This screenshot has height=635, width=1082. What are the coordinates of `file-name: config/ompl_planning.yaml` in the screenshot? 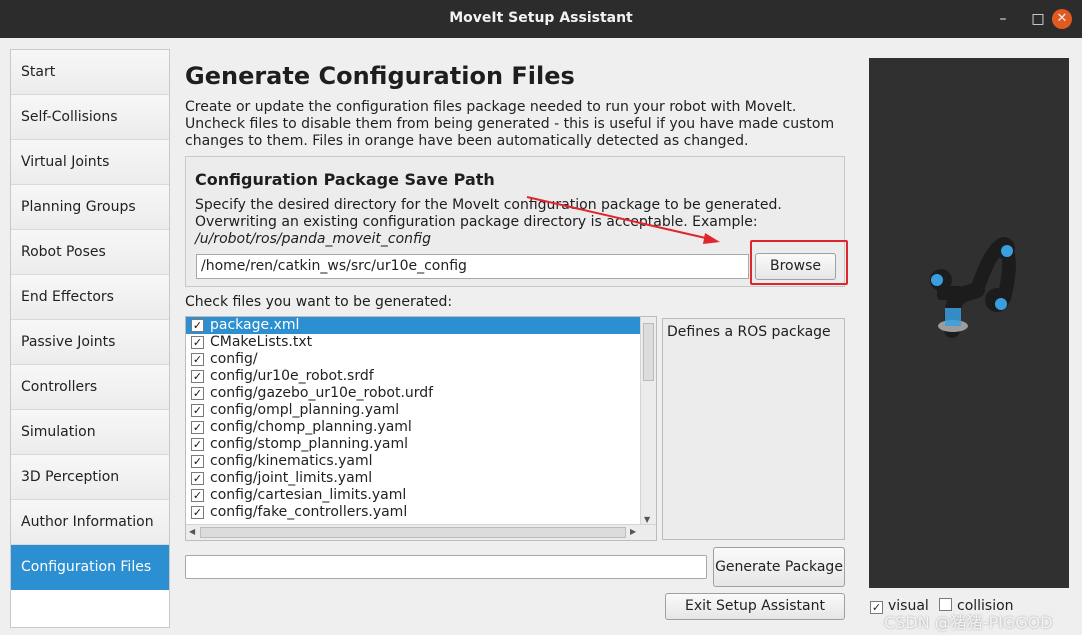 It's located at (305, 410).